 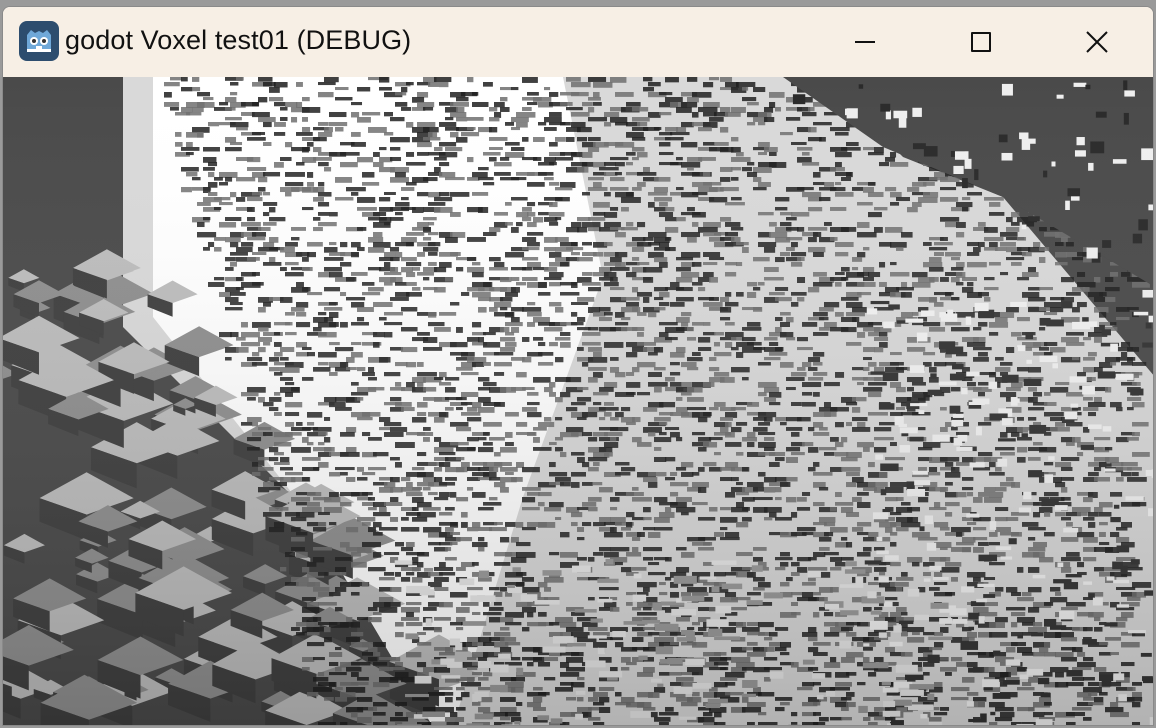 I want to click on close-icon, so click(x=1097, y=42).